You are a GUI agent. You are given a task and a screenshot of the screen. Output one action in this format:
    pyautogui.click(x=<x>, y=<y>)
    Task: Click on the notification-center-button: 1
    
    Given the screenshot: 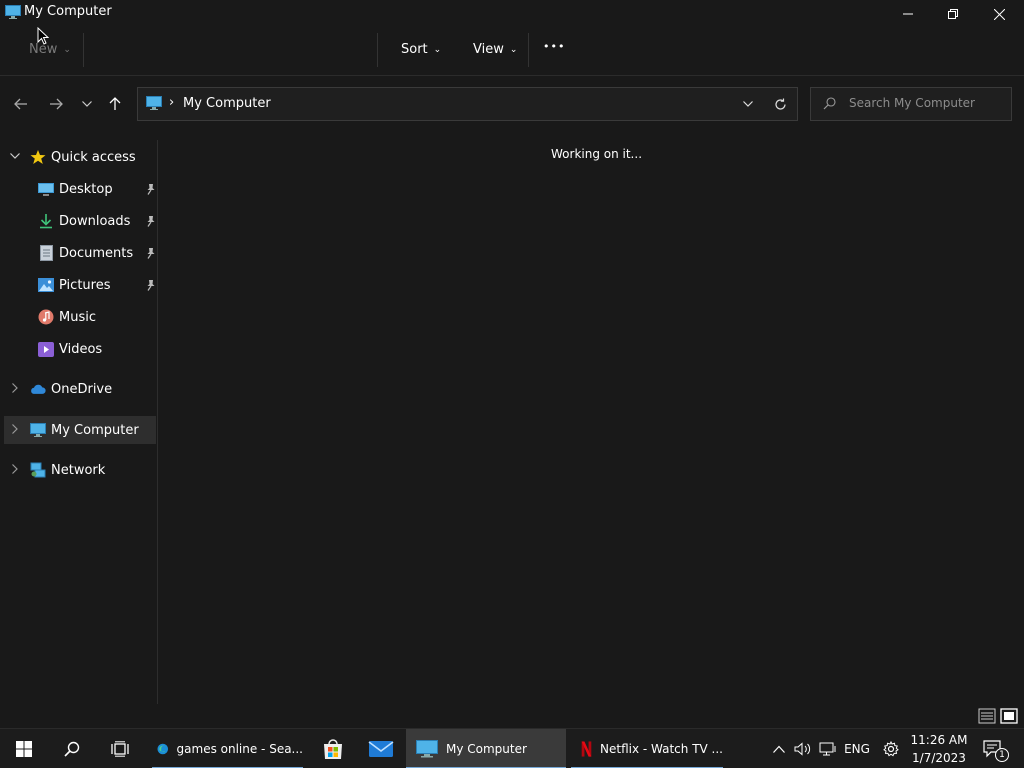 What is the action you would take?
    pyautogui.click(x=994, y=748)
    